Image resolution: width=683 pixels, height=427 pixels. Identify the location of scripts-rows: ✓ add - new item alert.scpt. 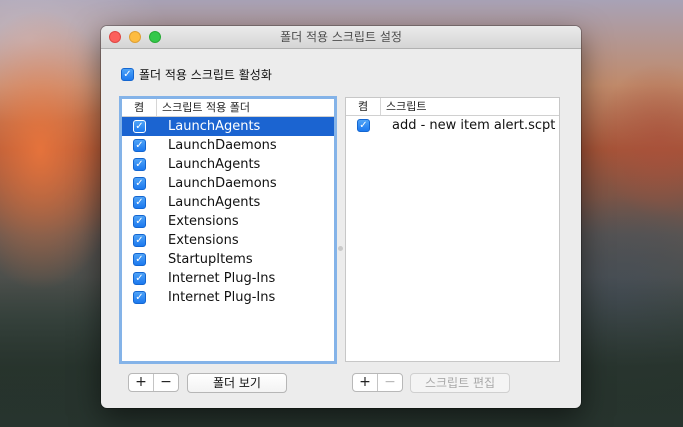
(452, 125).